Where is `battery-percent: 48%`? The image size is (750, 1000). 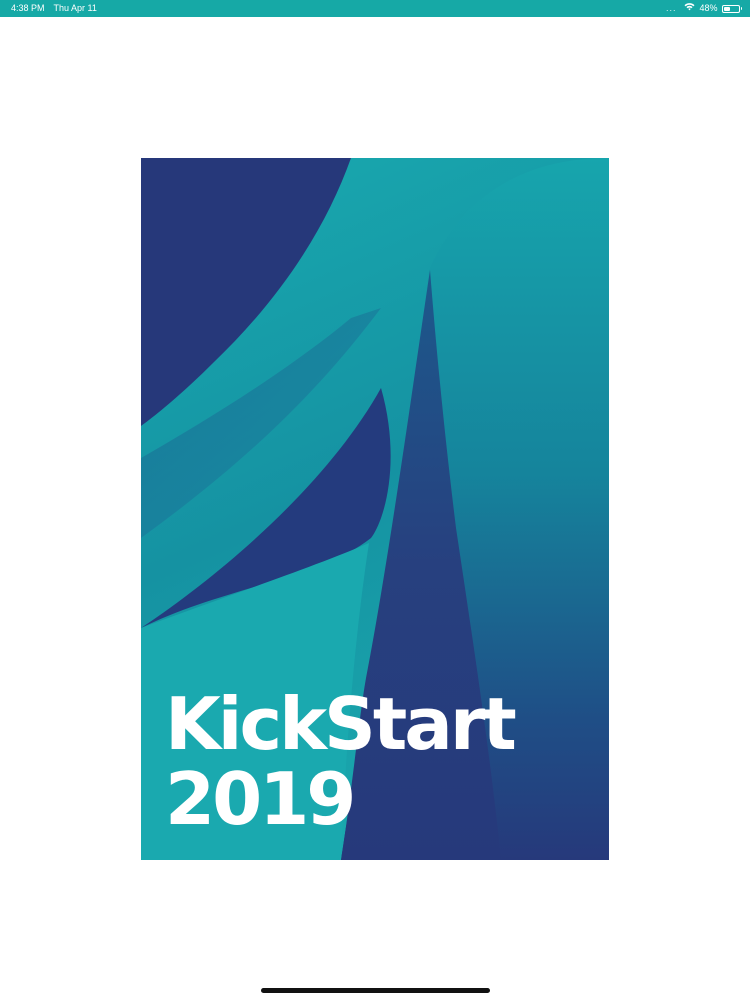 battery-percent: 48% is located at coordinates (708, 8).